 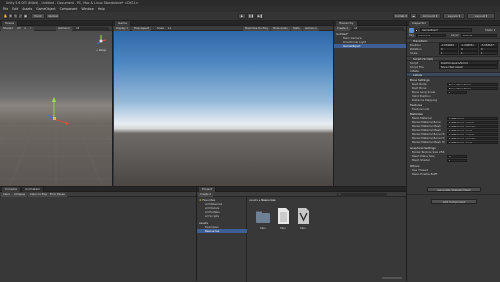 I want to click on scene-panel: Scene Shaded 2D ☀ ♪ Gizmos ▾ All < Persp, so click(x=56, y=103).